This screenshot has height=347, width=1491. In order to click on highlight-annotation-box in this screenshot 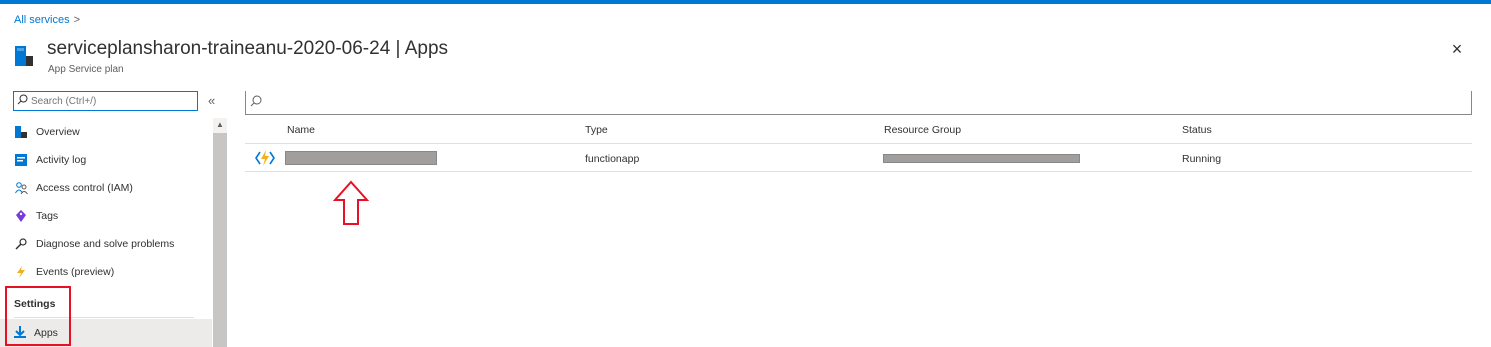, I will do `click(38, 316)`.